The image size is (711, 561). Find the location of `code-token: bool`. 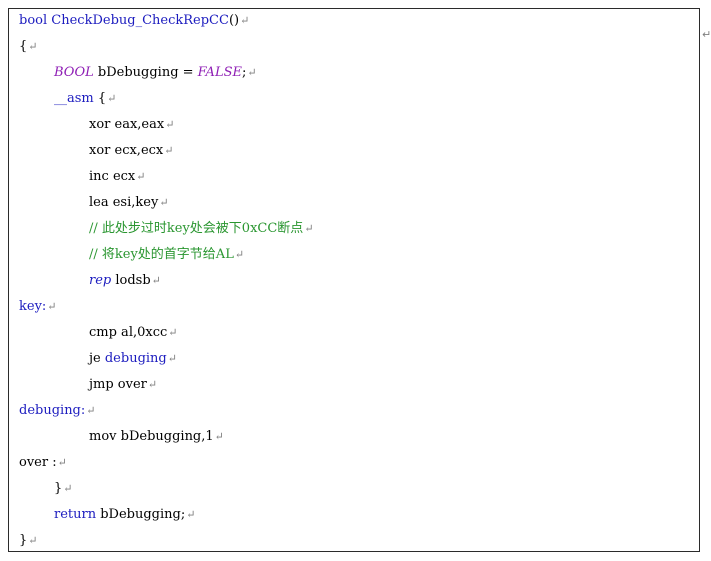

code-token: bool is located at coordinates (33, 20).